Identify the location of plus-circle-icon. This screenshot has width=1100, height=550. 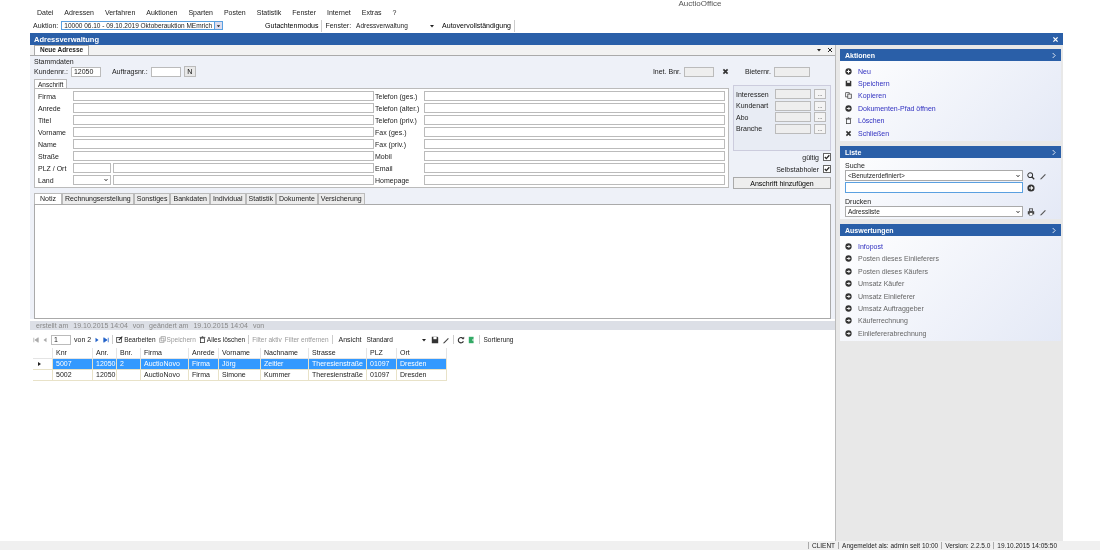
(848, 71).